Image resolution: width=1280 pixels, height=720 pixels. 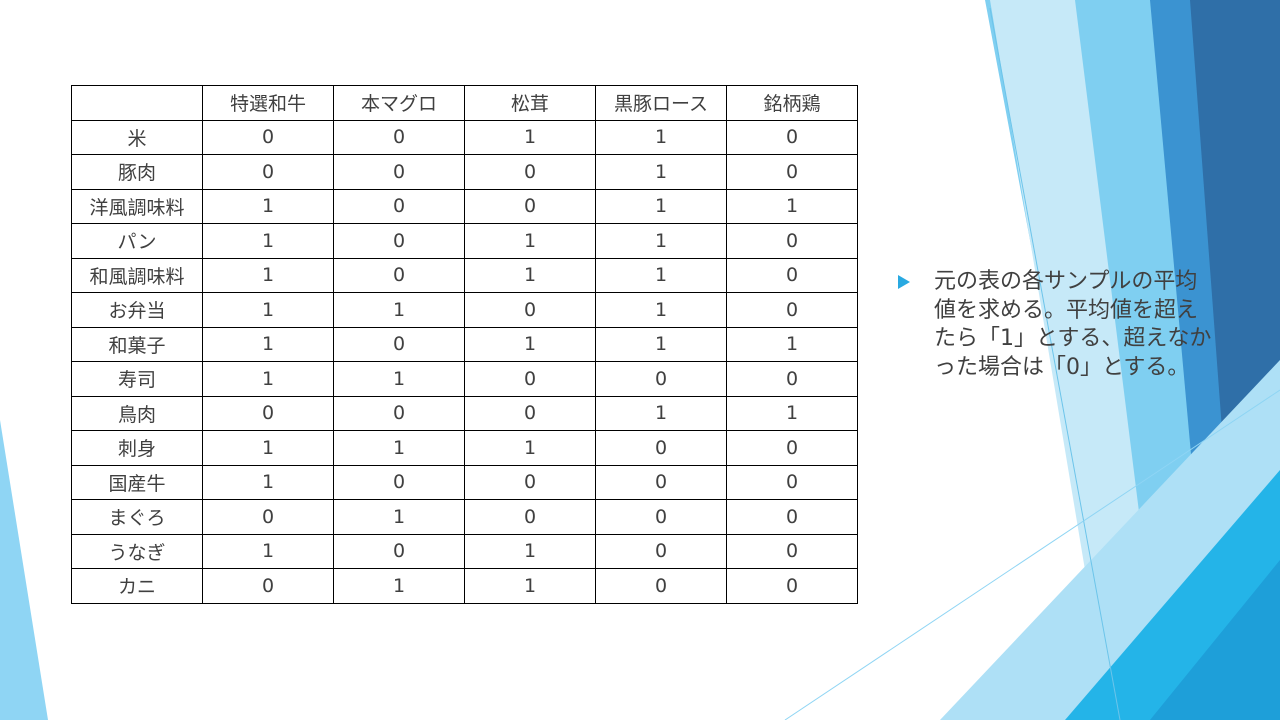 I want to click on row-label: お弁当, so click(x=137, y=310).